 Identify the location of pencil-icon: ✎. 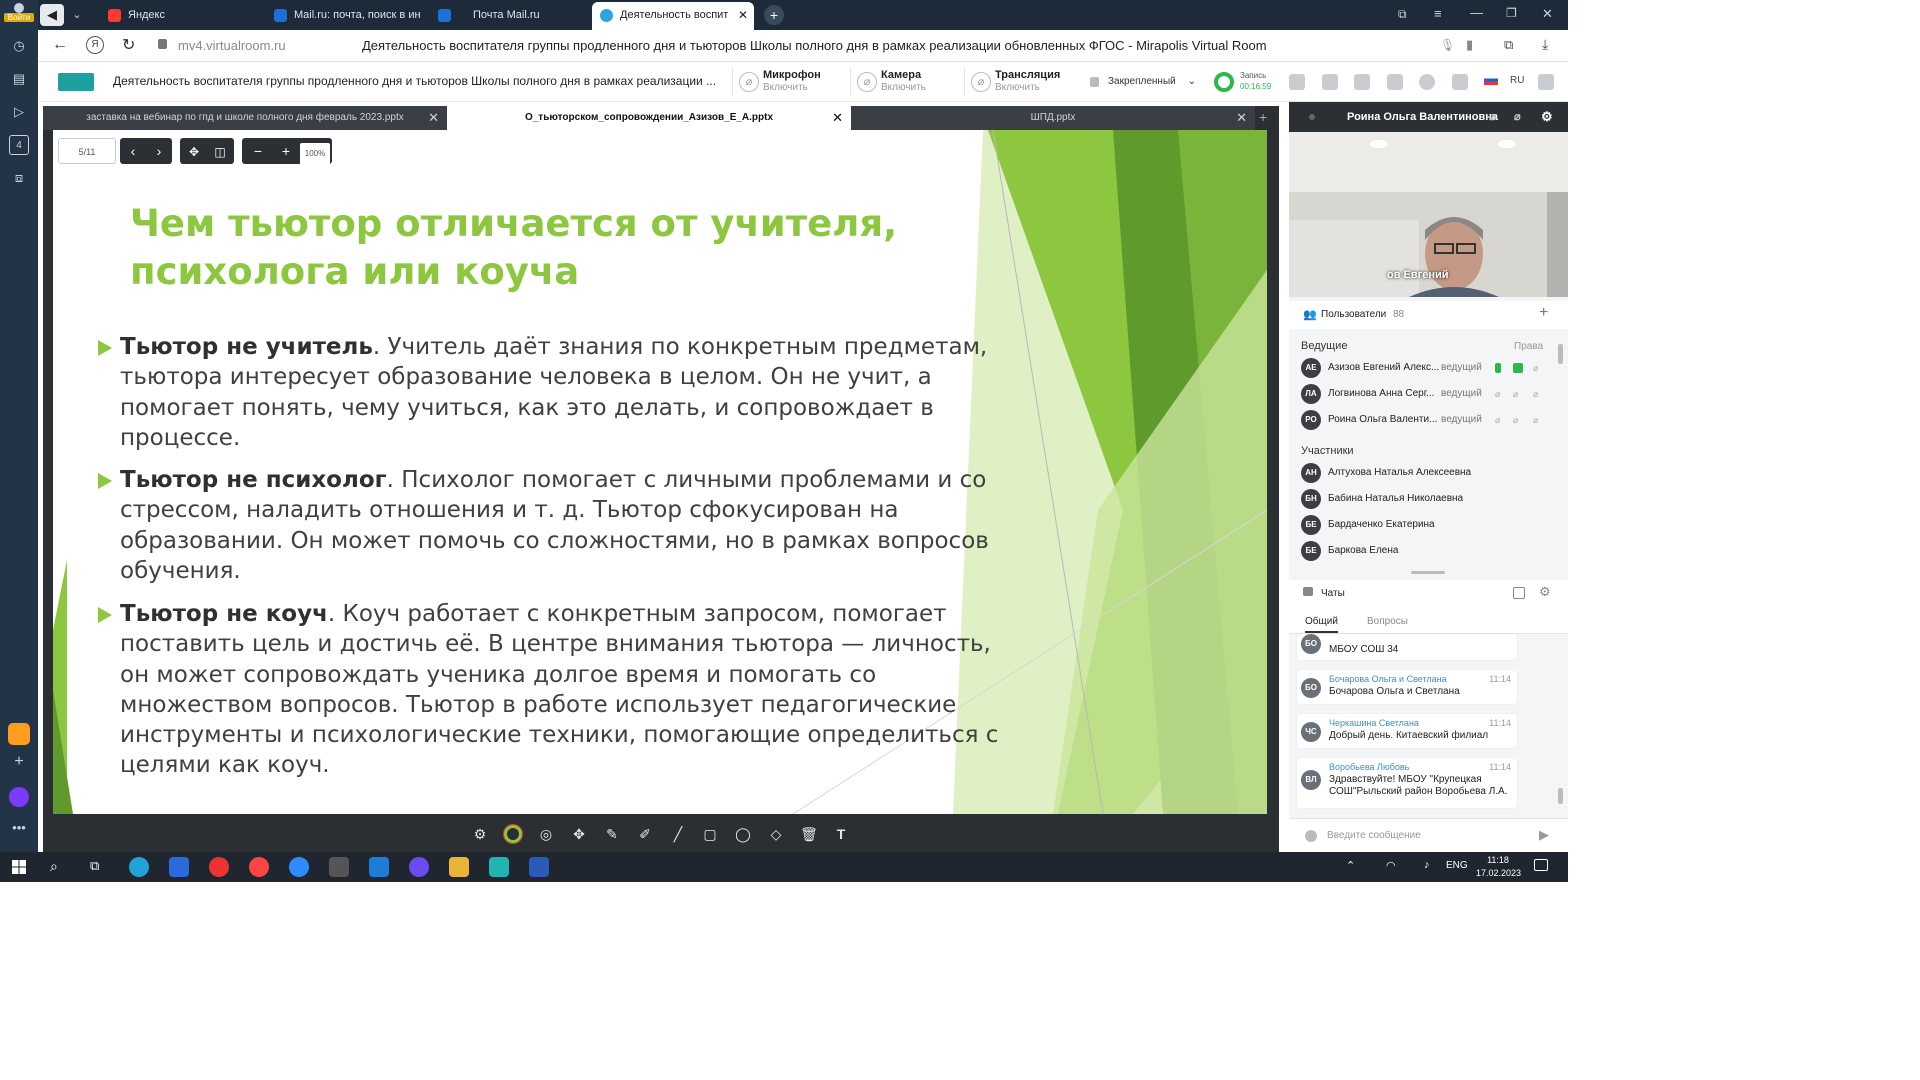
(612, 834).